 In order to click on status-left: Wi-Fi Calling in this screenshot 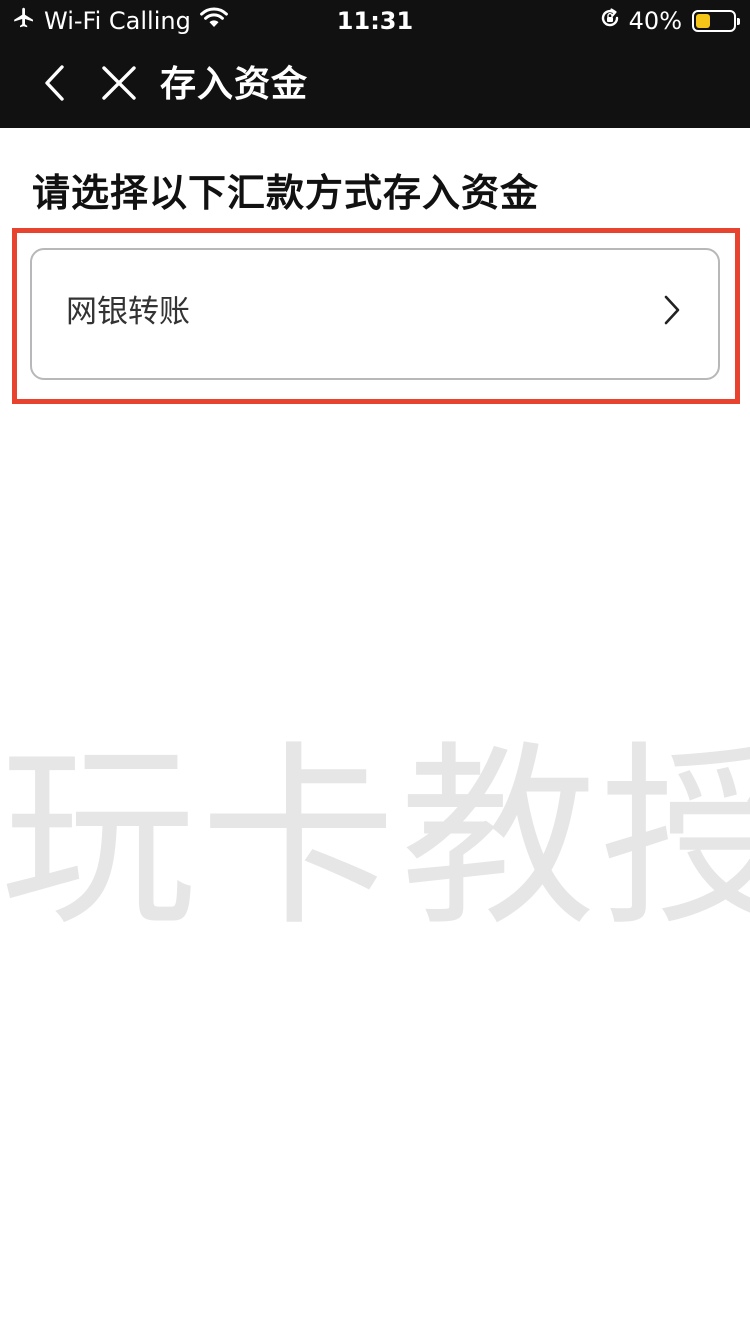, I will do `click(120, 21)`.